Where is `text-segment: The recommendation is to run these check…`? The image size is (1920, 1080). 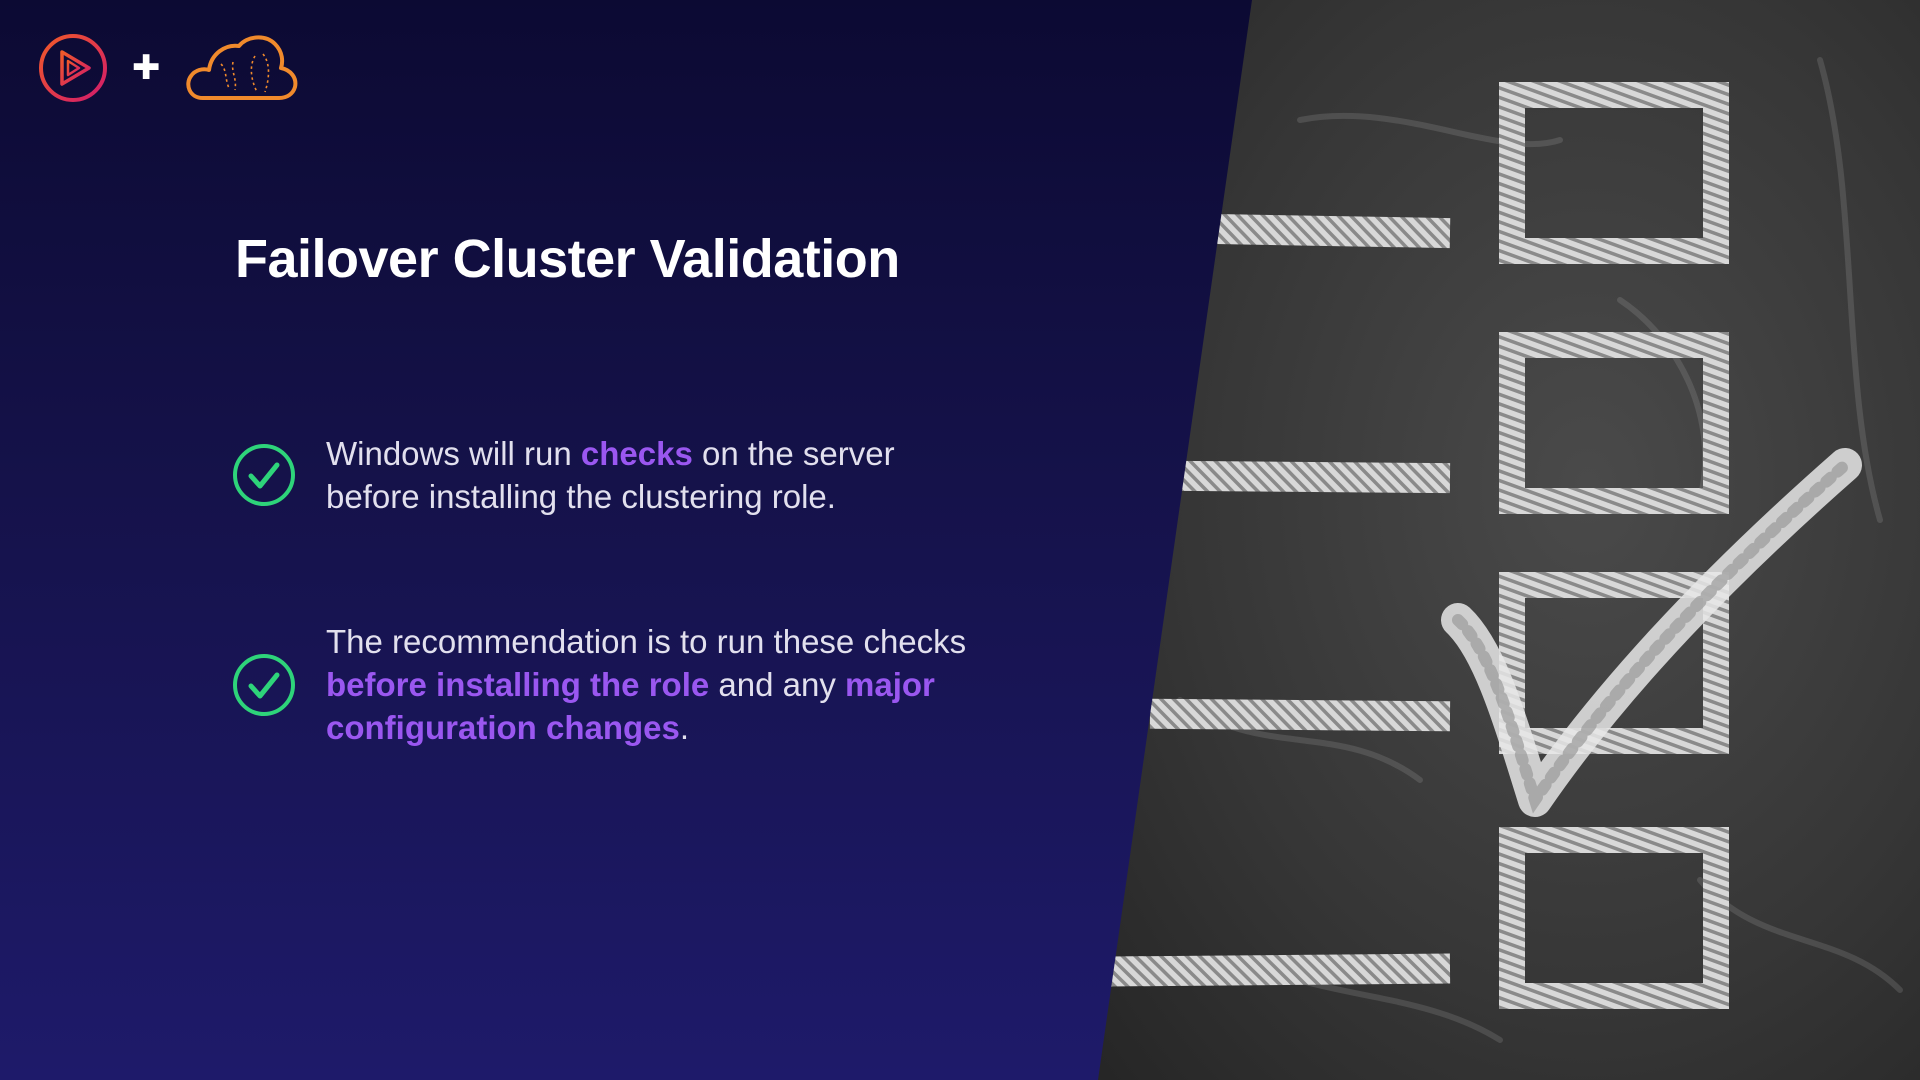
text-segment: The recommendation is to run these check… is located at coordinates (646, 641).